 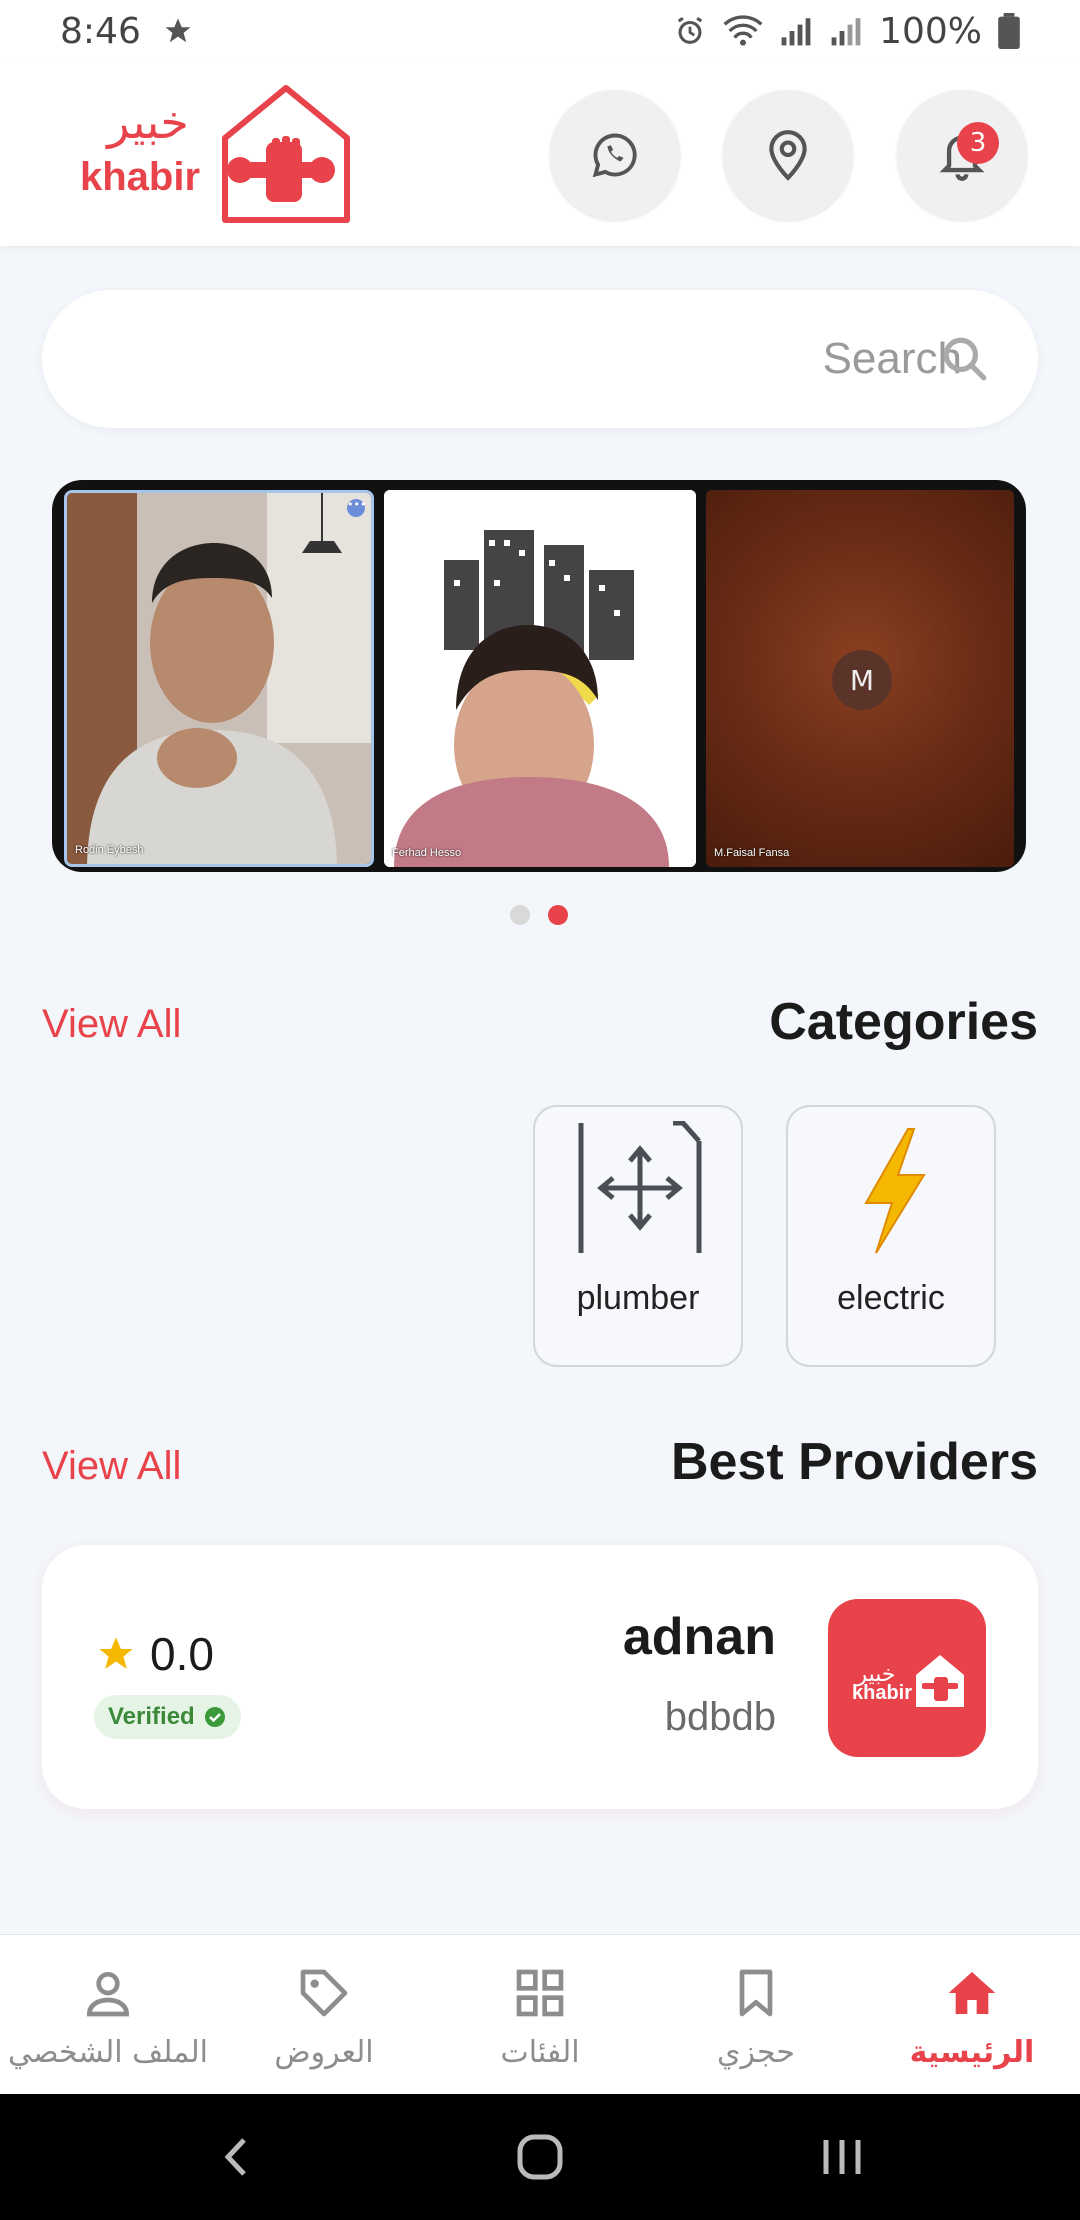 What do you see at coordinates (854, 1462) in the screenshot?
I see `providers-title: Best Providers` at bounding box center [854, 1462].